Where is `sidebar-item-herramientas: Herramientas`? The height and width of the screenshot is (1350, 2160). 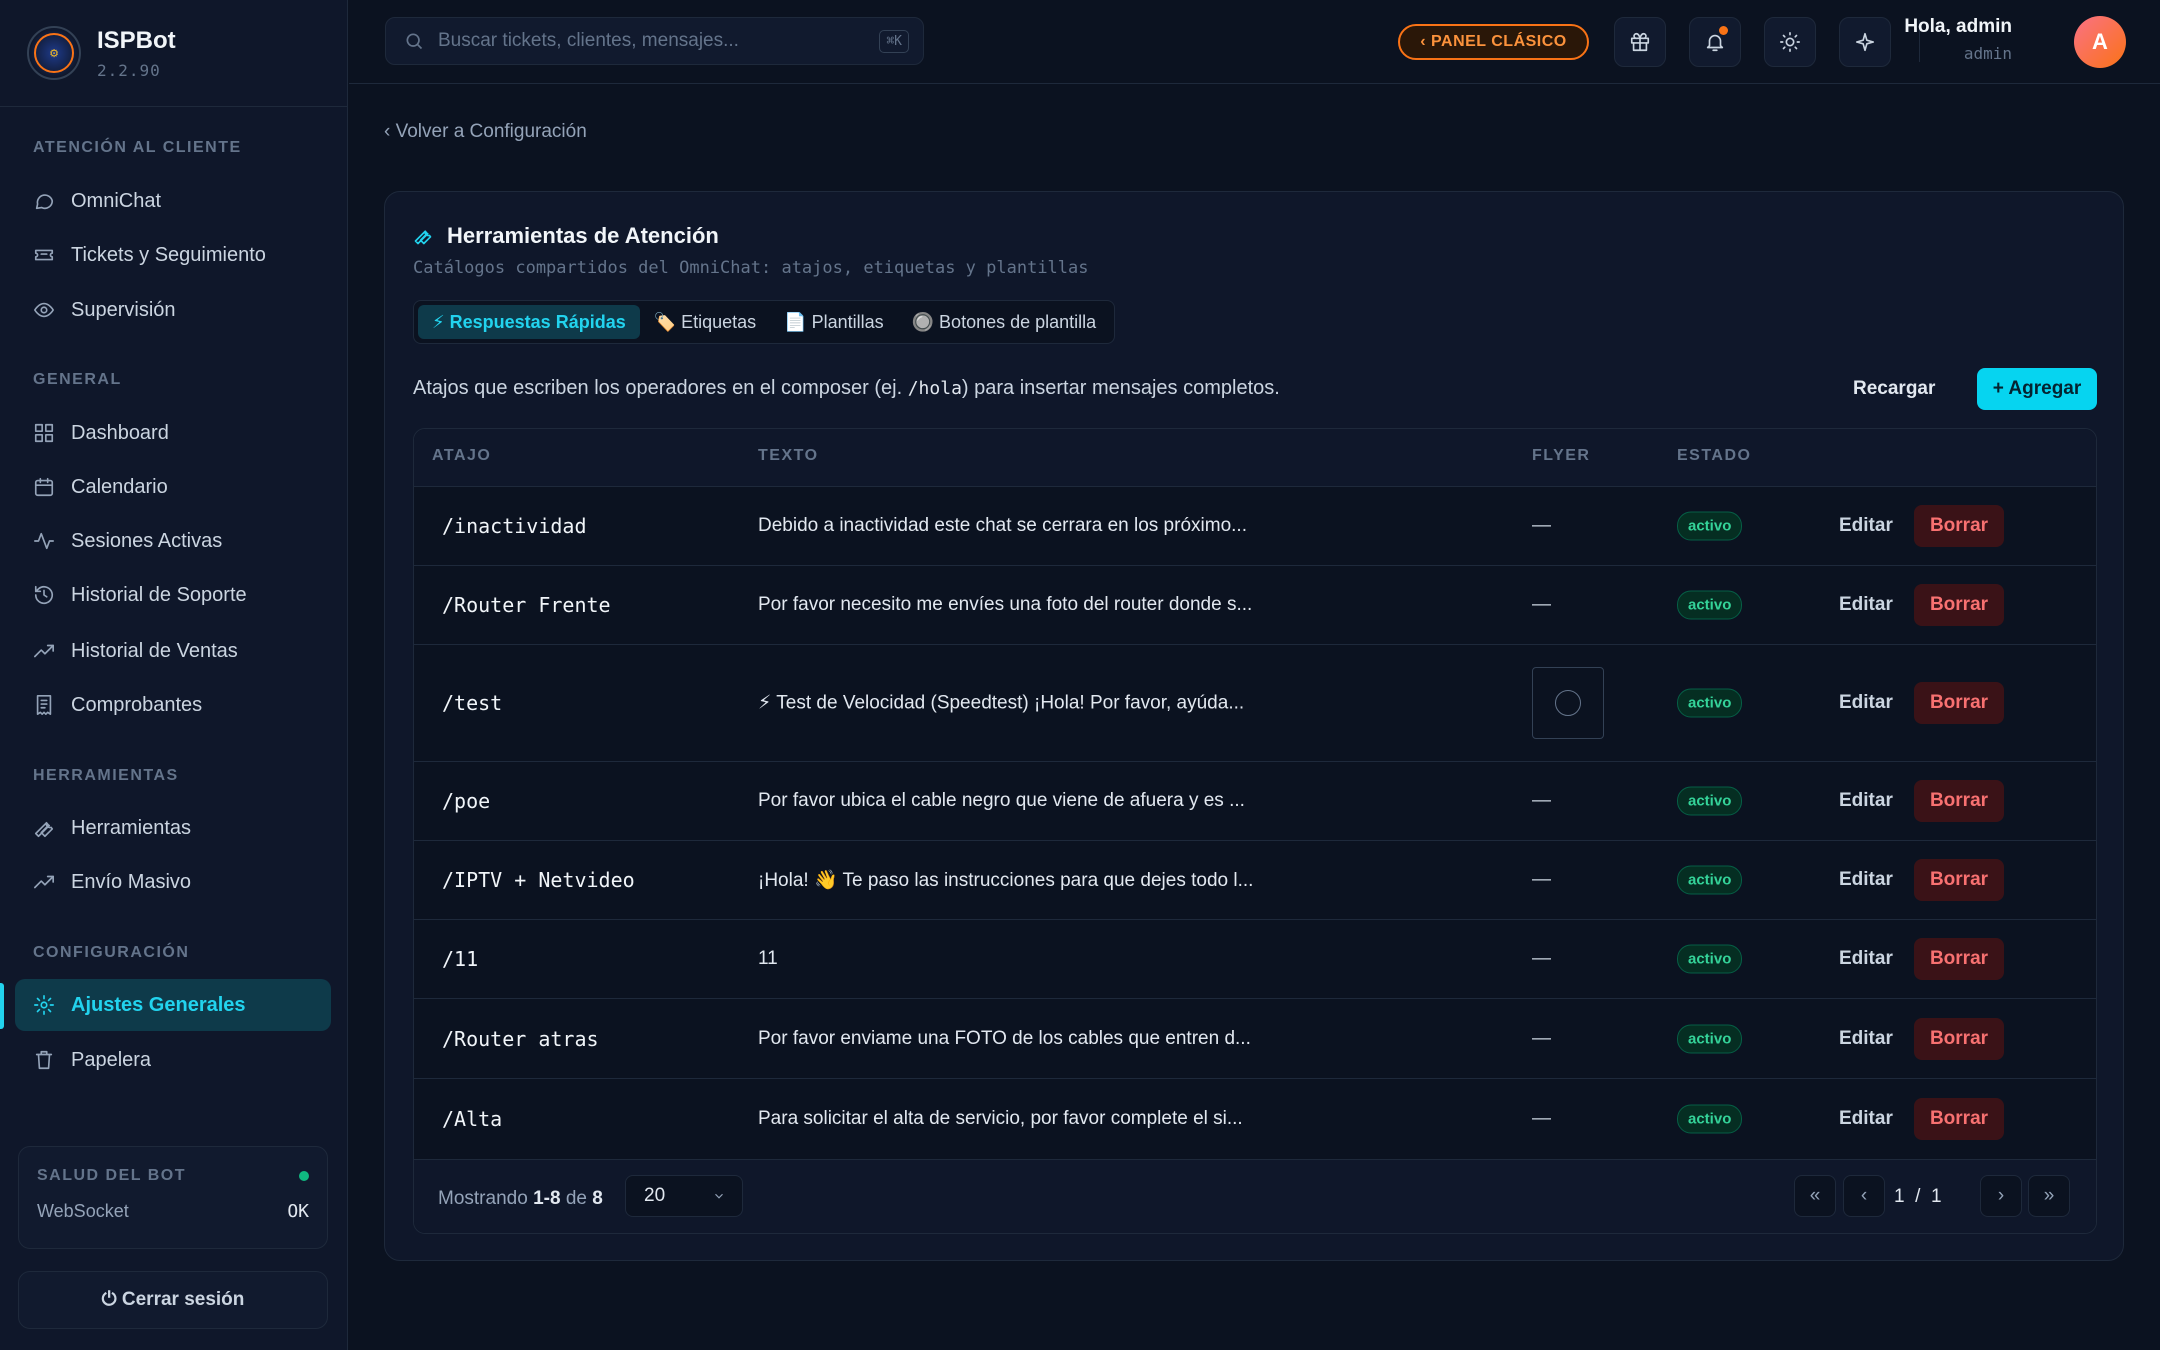 sidebar-item-herramientas: Herramientas is located at coordinates (173, 828).